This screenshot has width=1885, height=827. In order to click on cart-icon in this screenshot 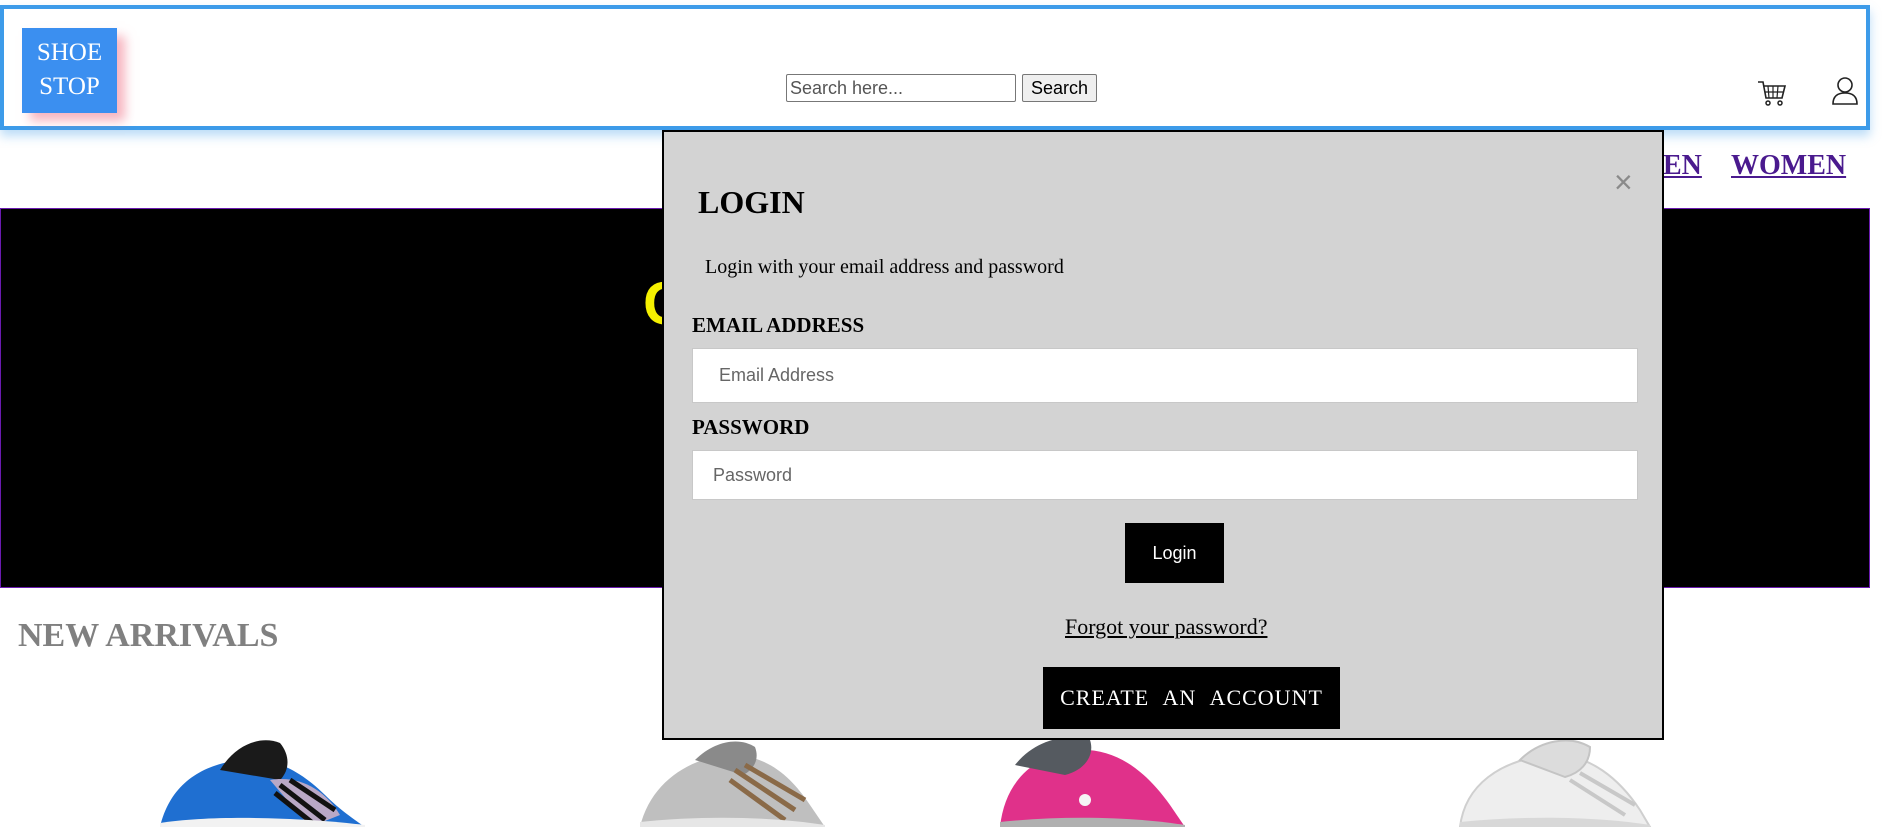, I will do `click(1772, 93)`.